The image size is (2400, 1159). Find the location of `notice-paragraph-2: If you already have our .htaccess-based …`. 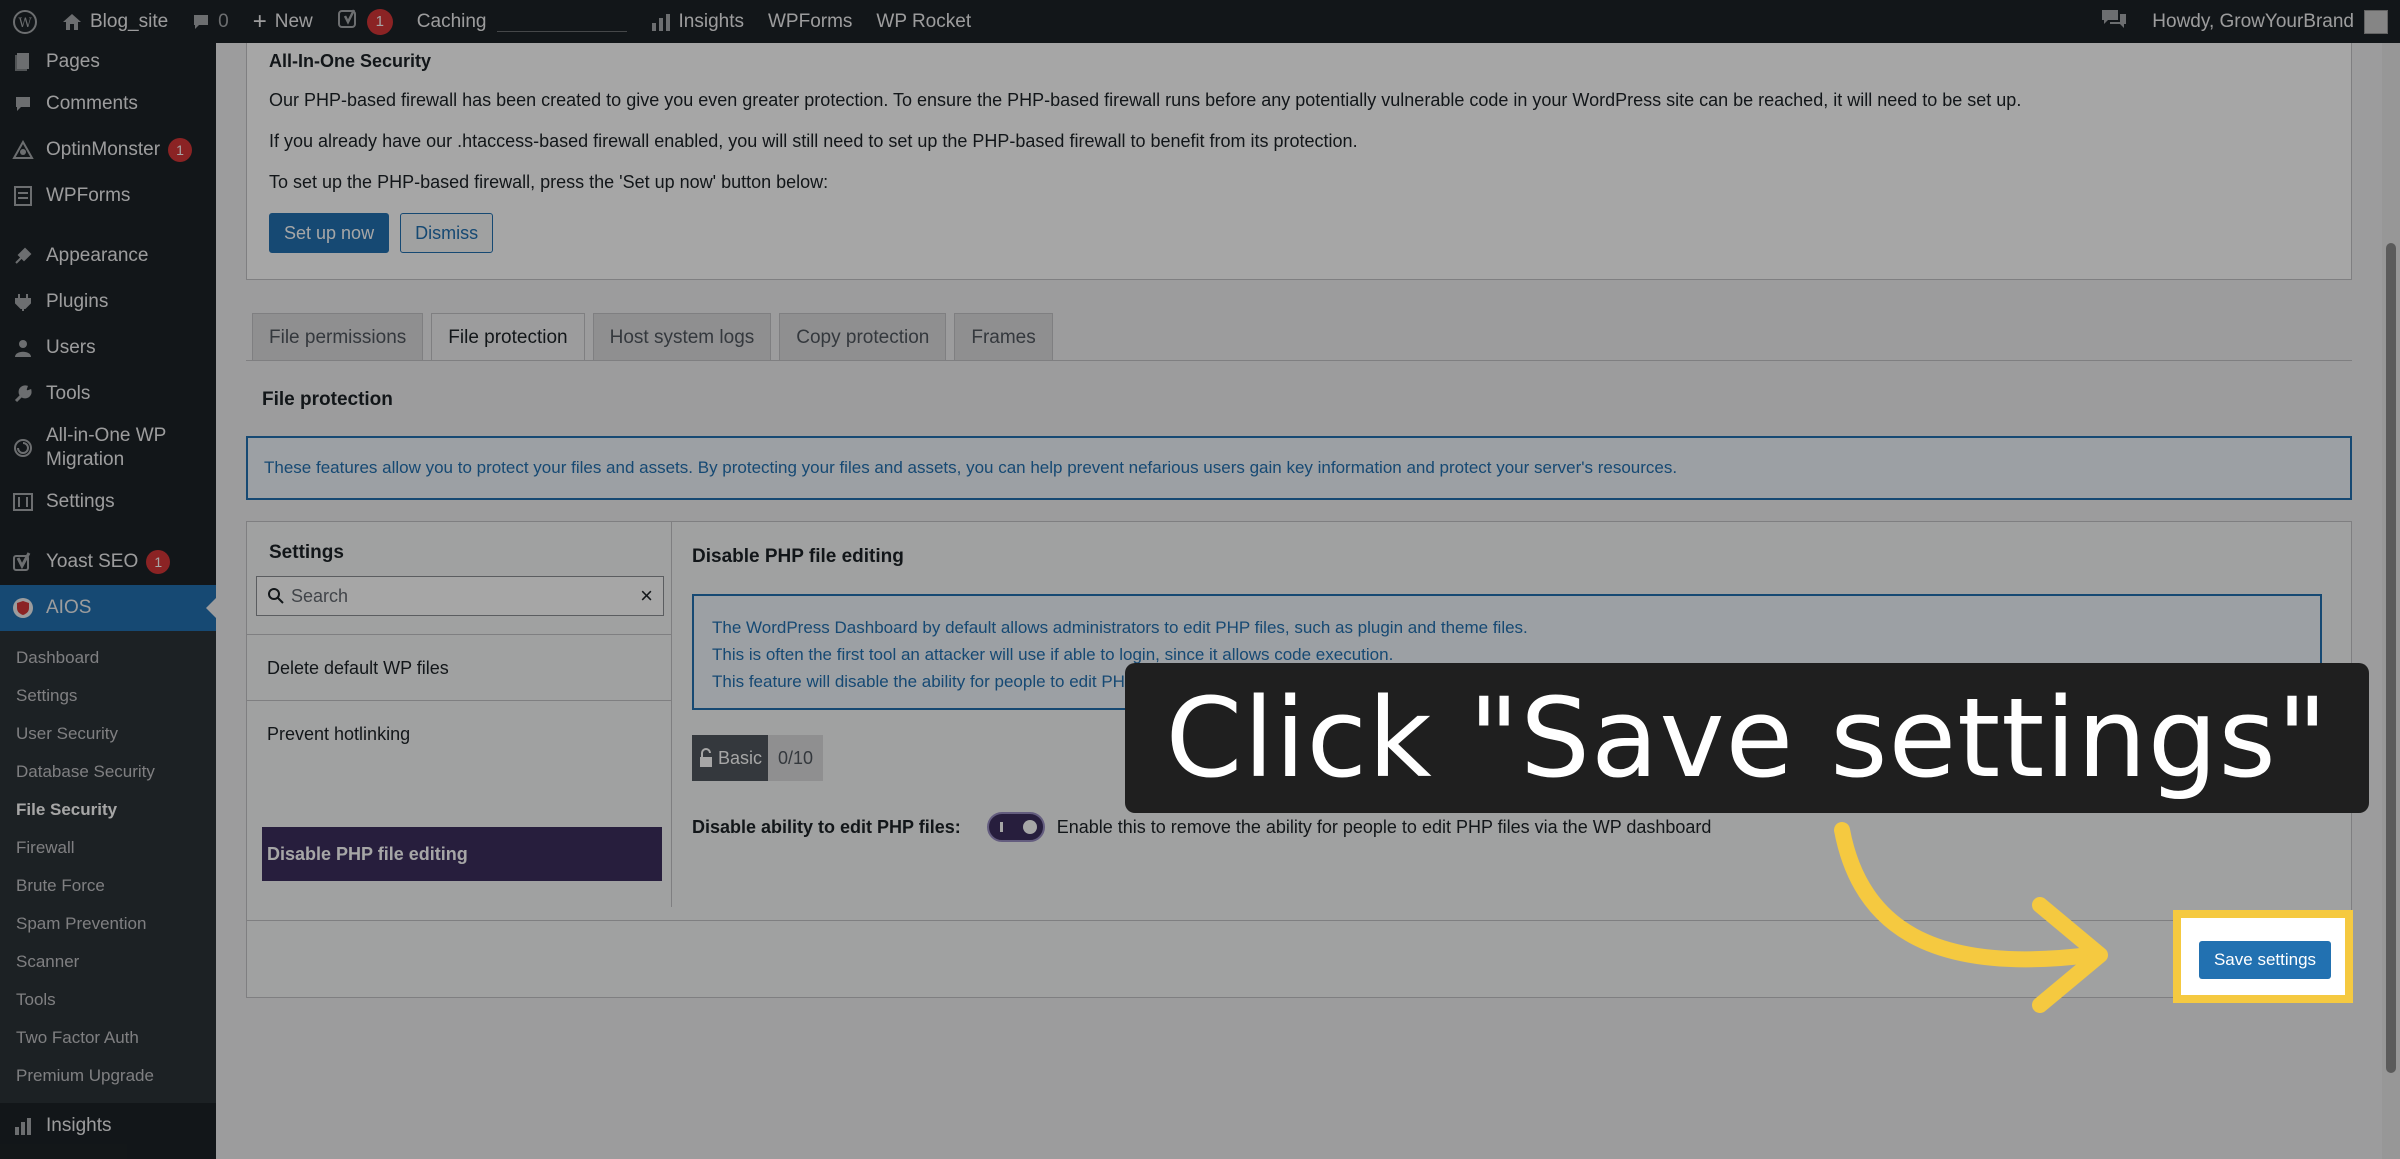

notice-paragraph-2: If you already have our .htaccess-based … is located at coordinates (813, 141).